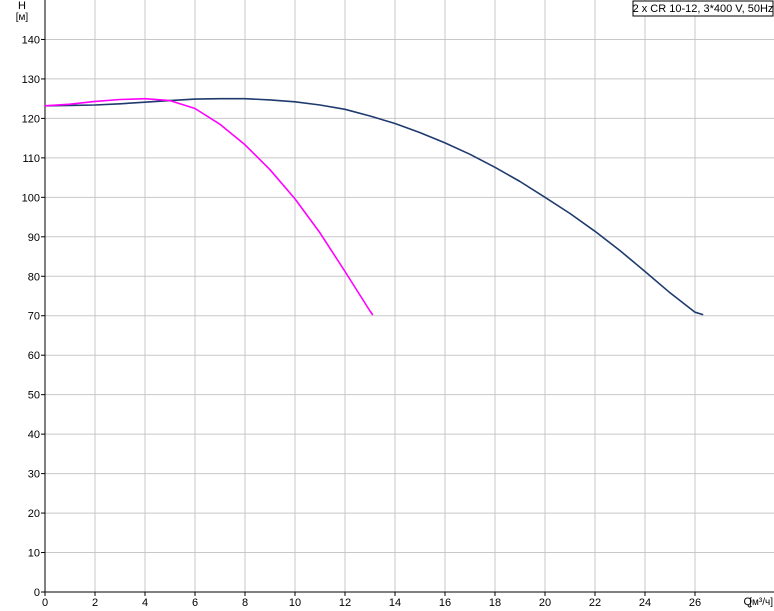  I want to click on x-tick-label: 14, so click(395, 603).